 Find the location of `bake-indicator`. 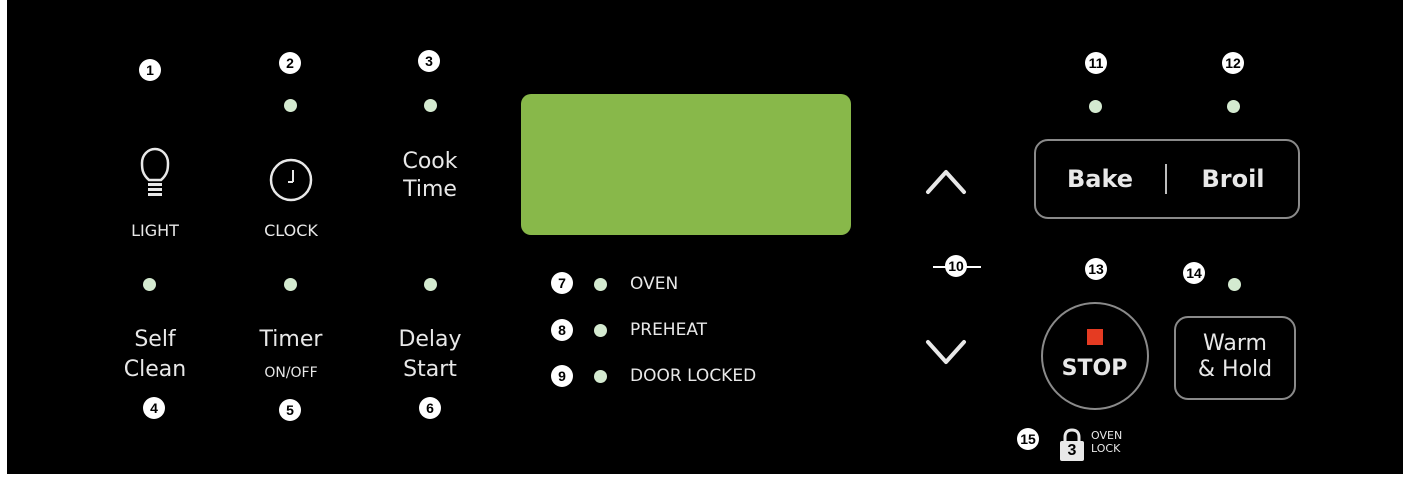

bake-indicator is located at coordinates (1095, 106).